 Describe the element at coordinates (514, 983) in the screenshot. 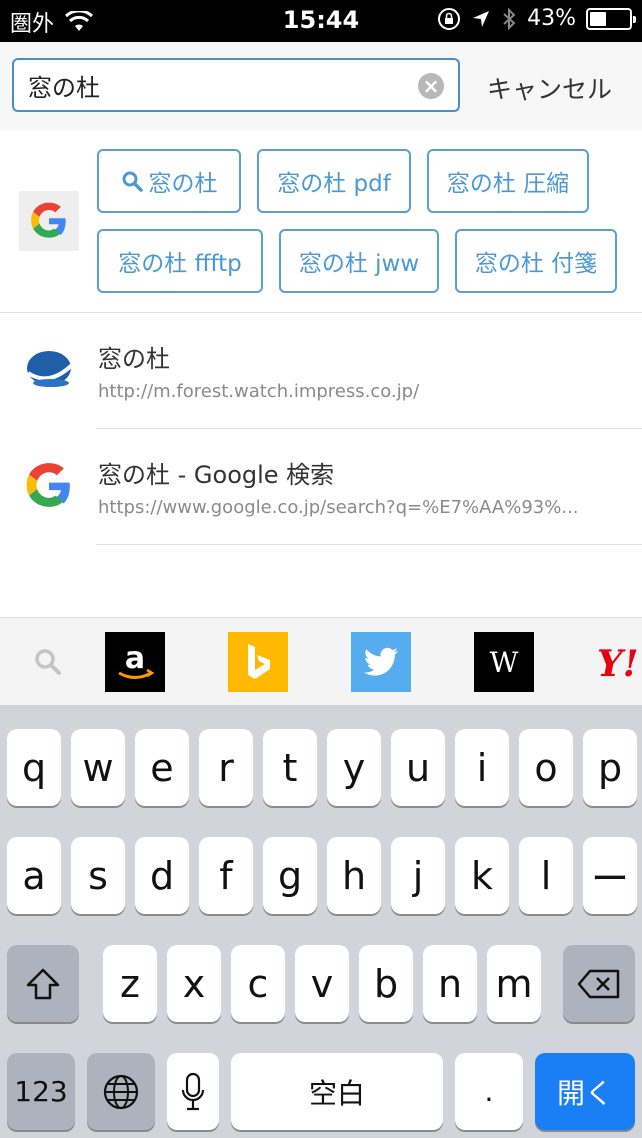

I see `key-m: m` at that location.